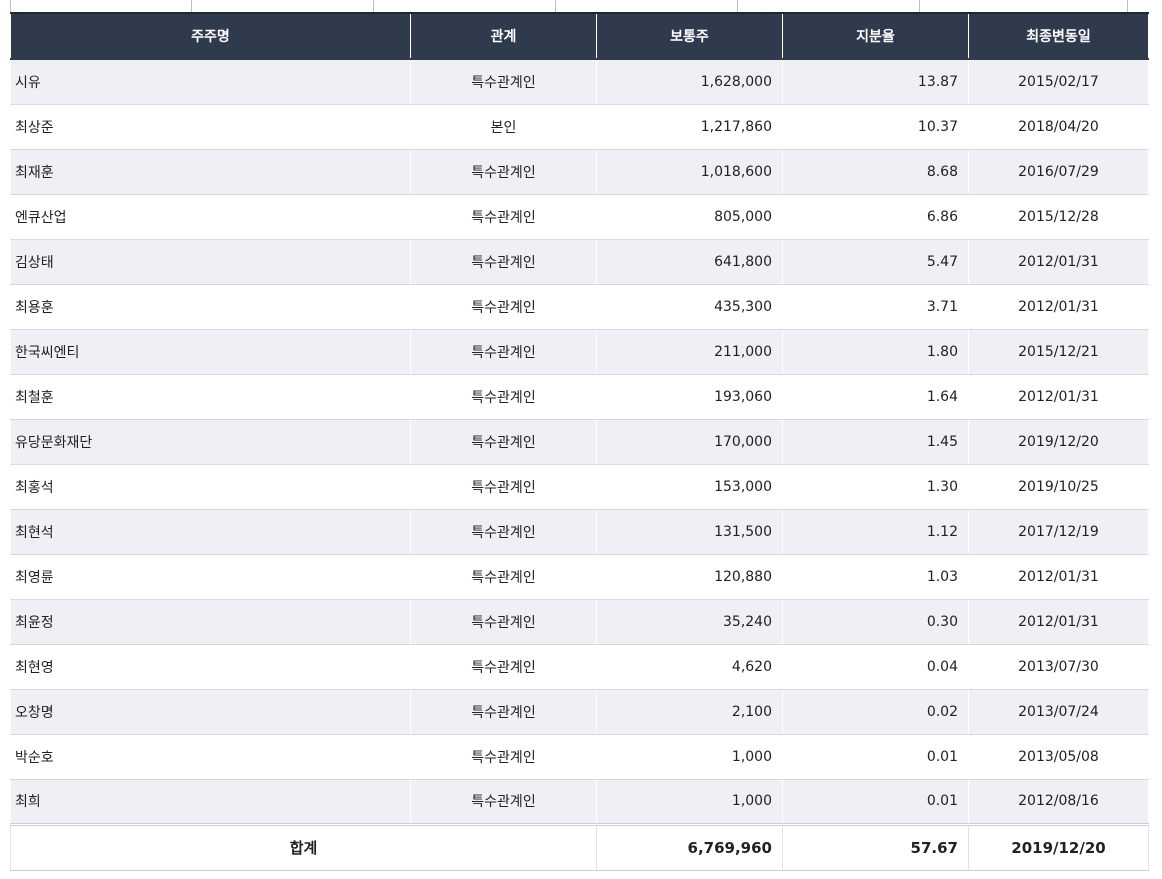 Image resolution: width=1162 pixels, height=879 pixels. What do you see at coordinates (875, 577) in the screenshot?
I see `ratio-cell: 1.03` at bounding box center [875, 577].